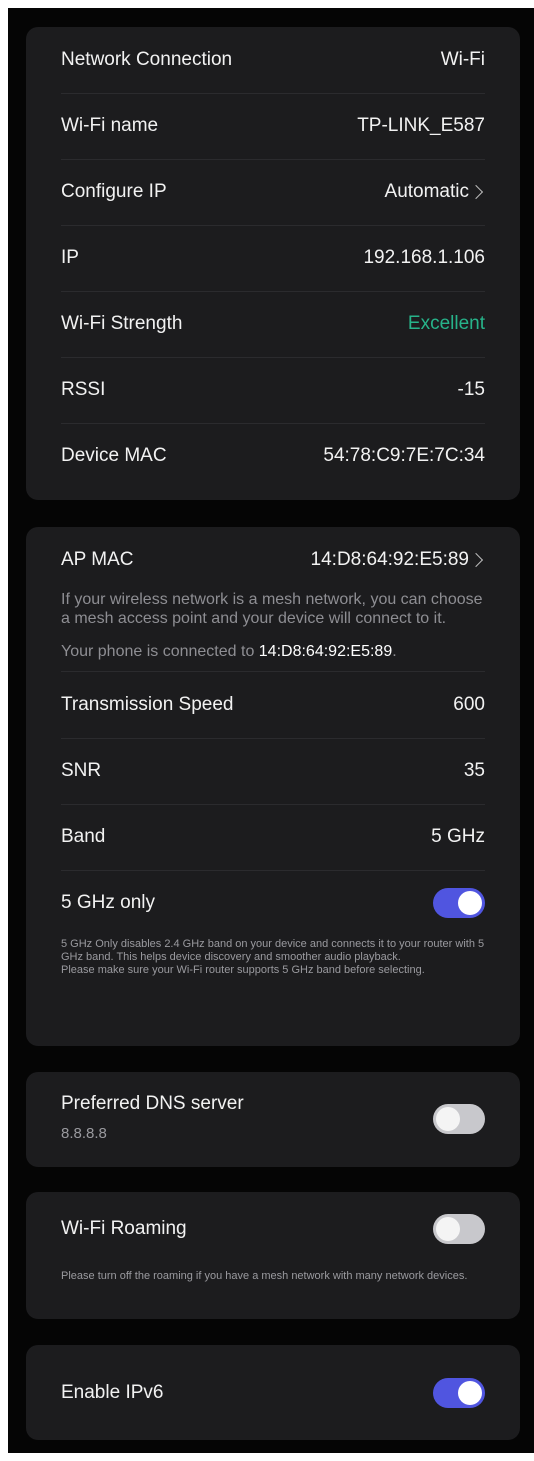 The image size is (534, 1461). What do you see at coordinates (273, 60) in the screenshot?
I see `network-connection-row: Network Connection Wi-Fi` at bounding box center [273, 60].